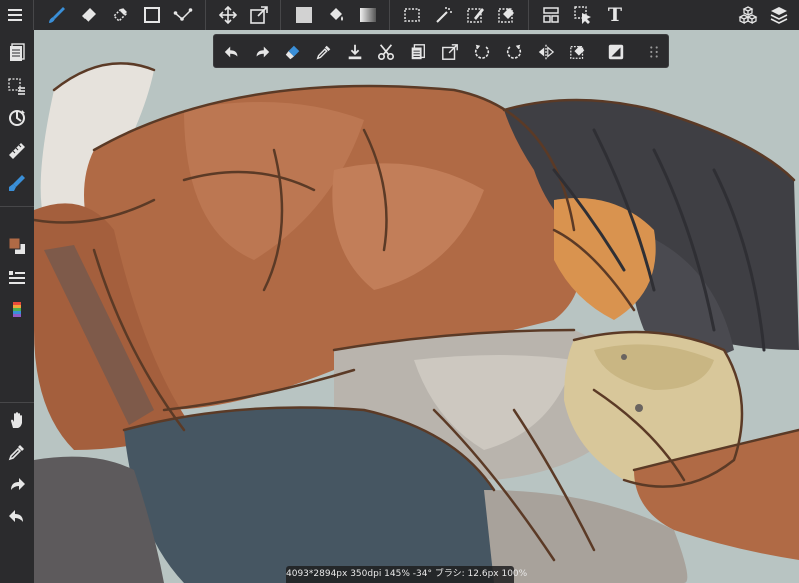 This screenshot has height=583, width=799. I want to click on top-toolbar: T, so click(399, 15).